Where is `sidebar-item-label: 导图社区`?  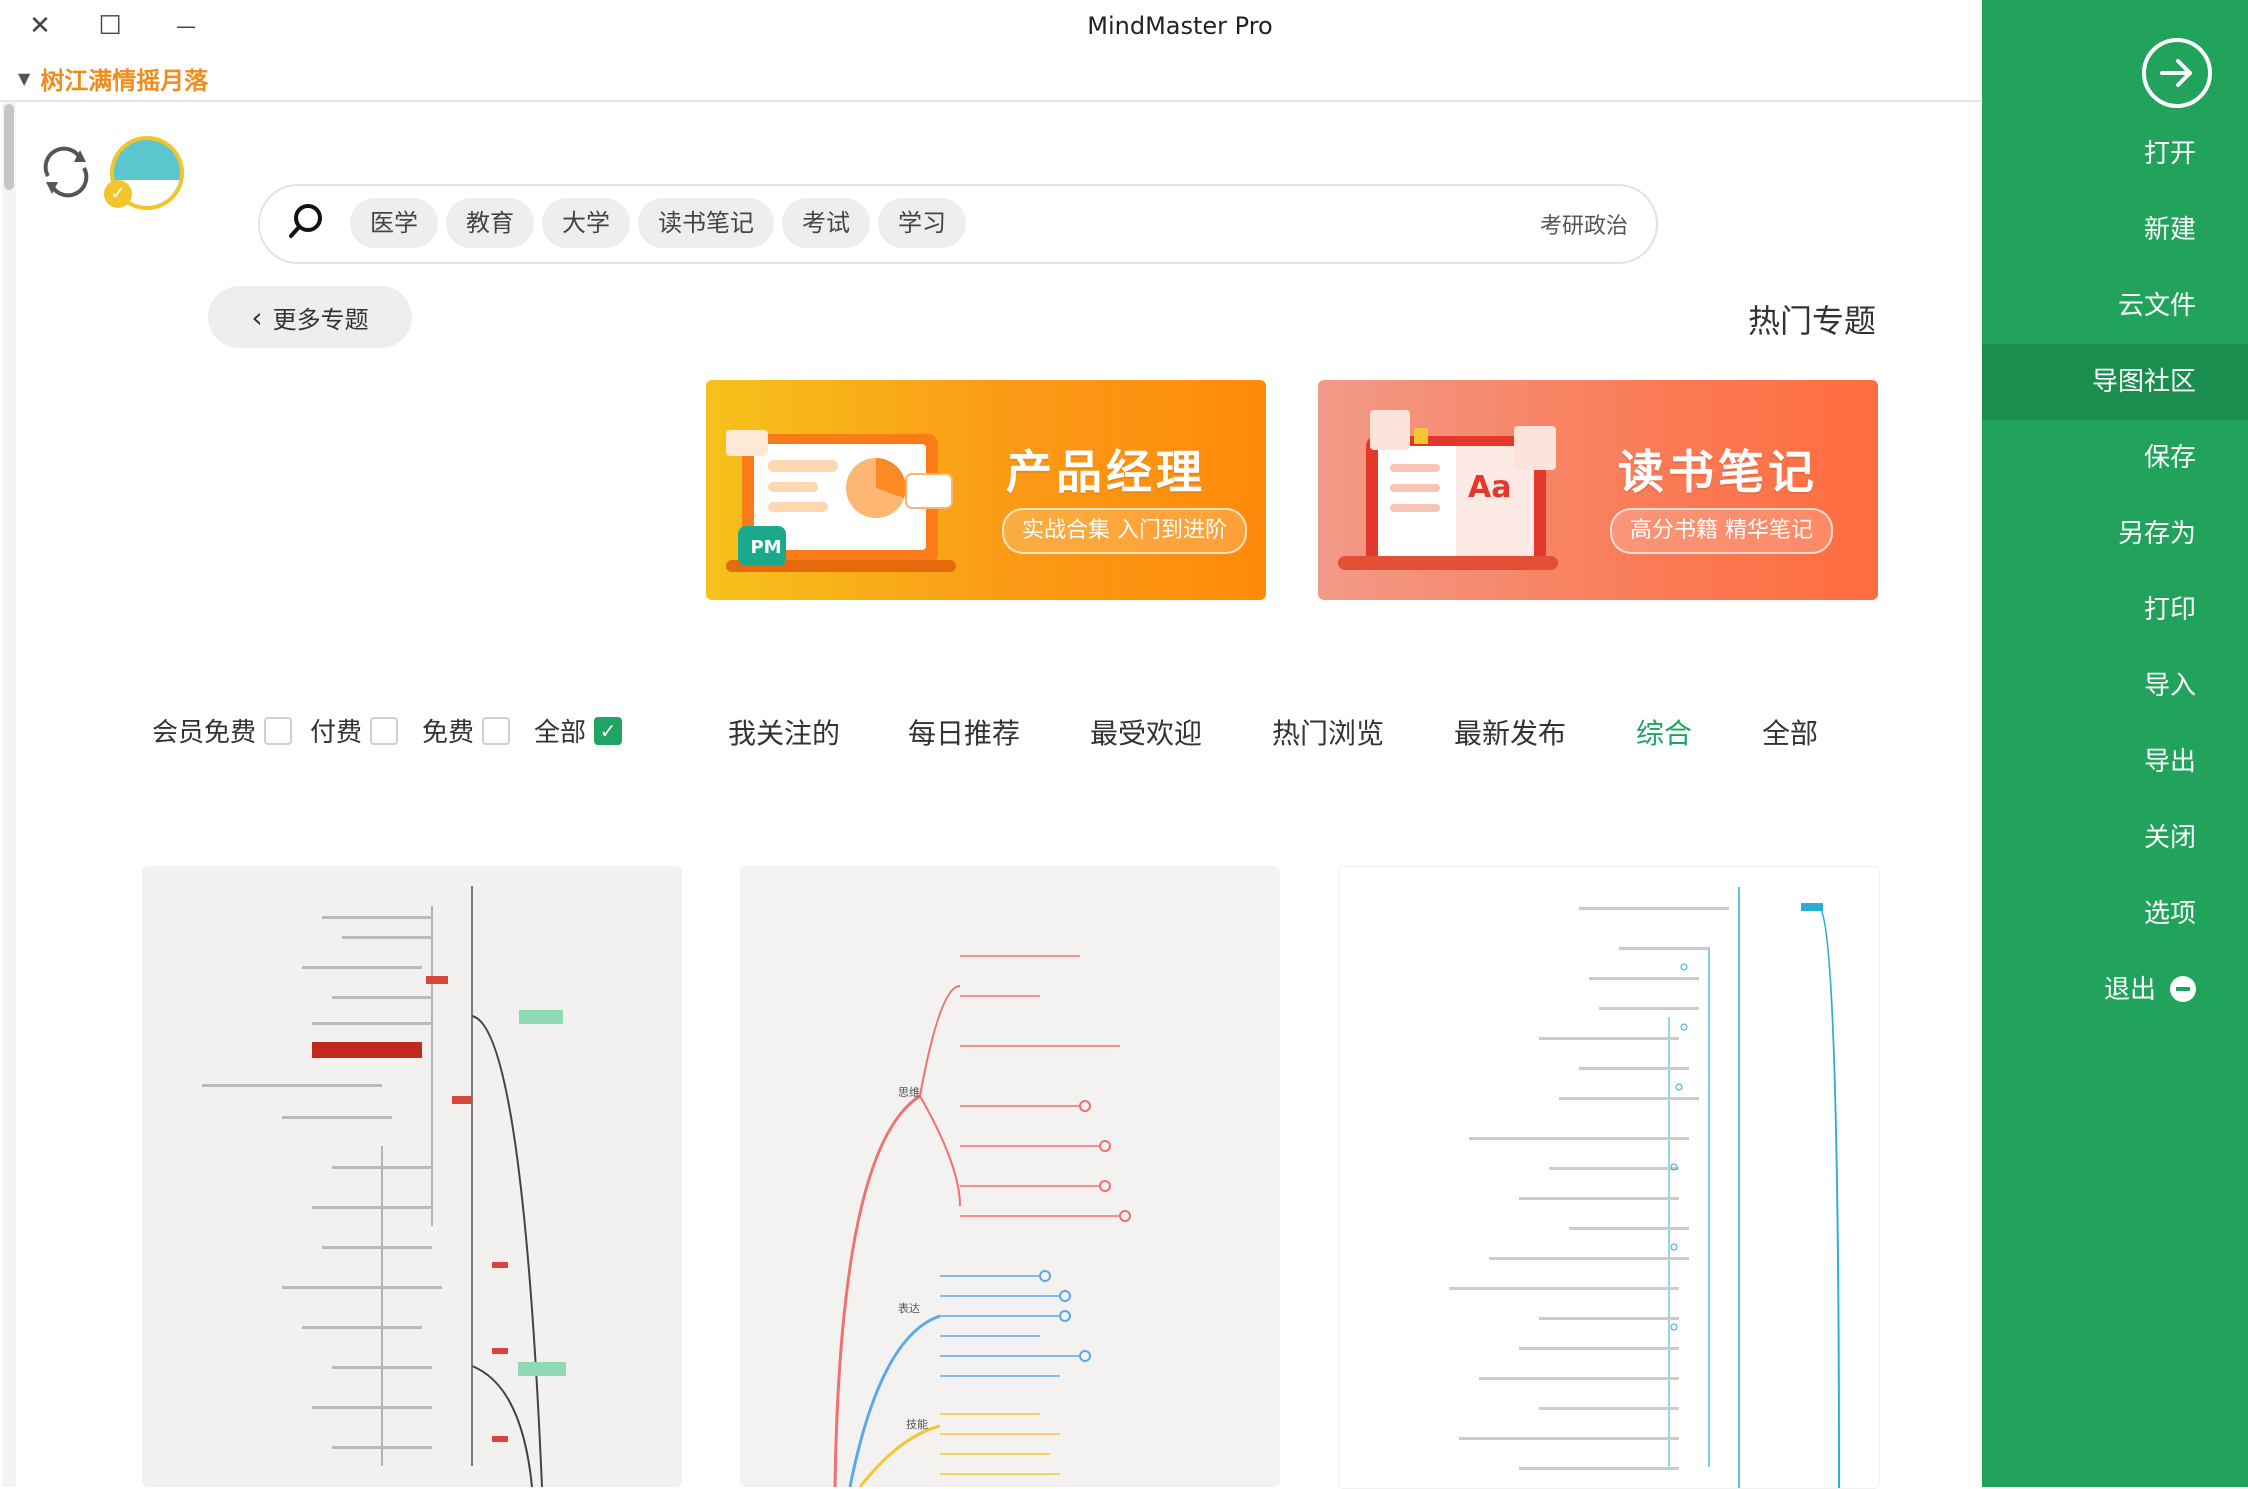
sidebar-item-label: 导图社区 is located at coordinates (2143, 382).